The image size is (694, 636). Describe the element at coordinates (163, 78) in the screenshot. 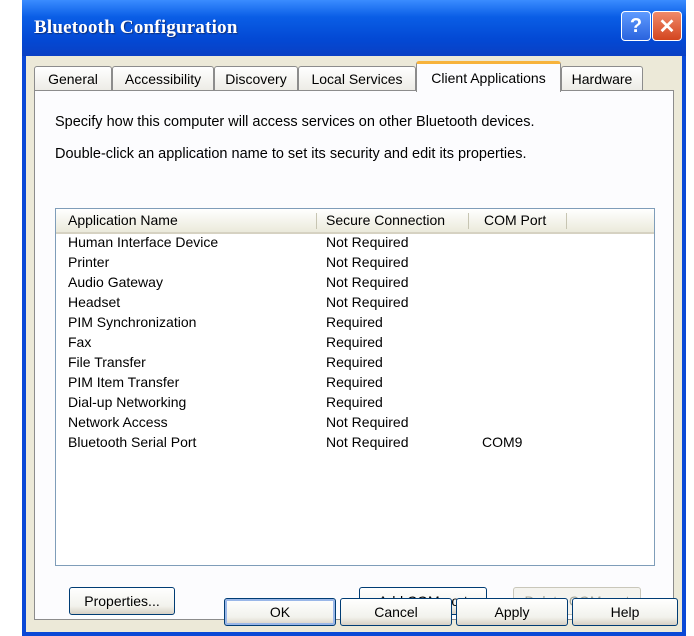

I see `tab-accessibility: Accessibility` at that location.